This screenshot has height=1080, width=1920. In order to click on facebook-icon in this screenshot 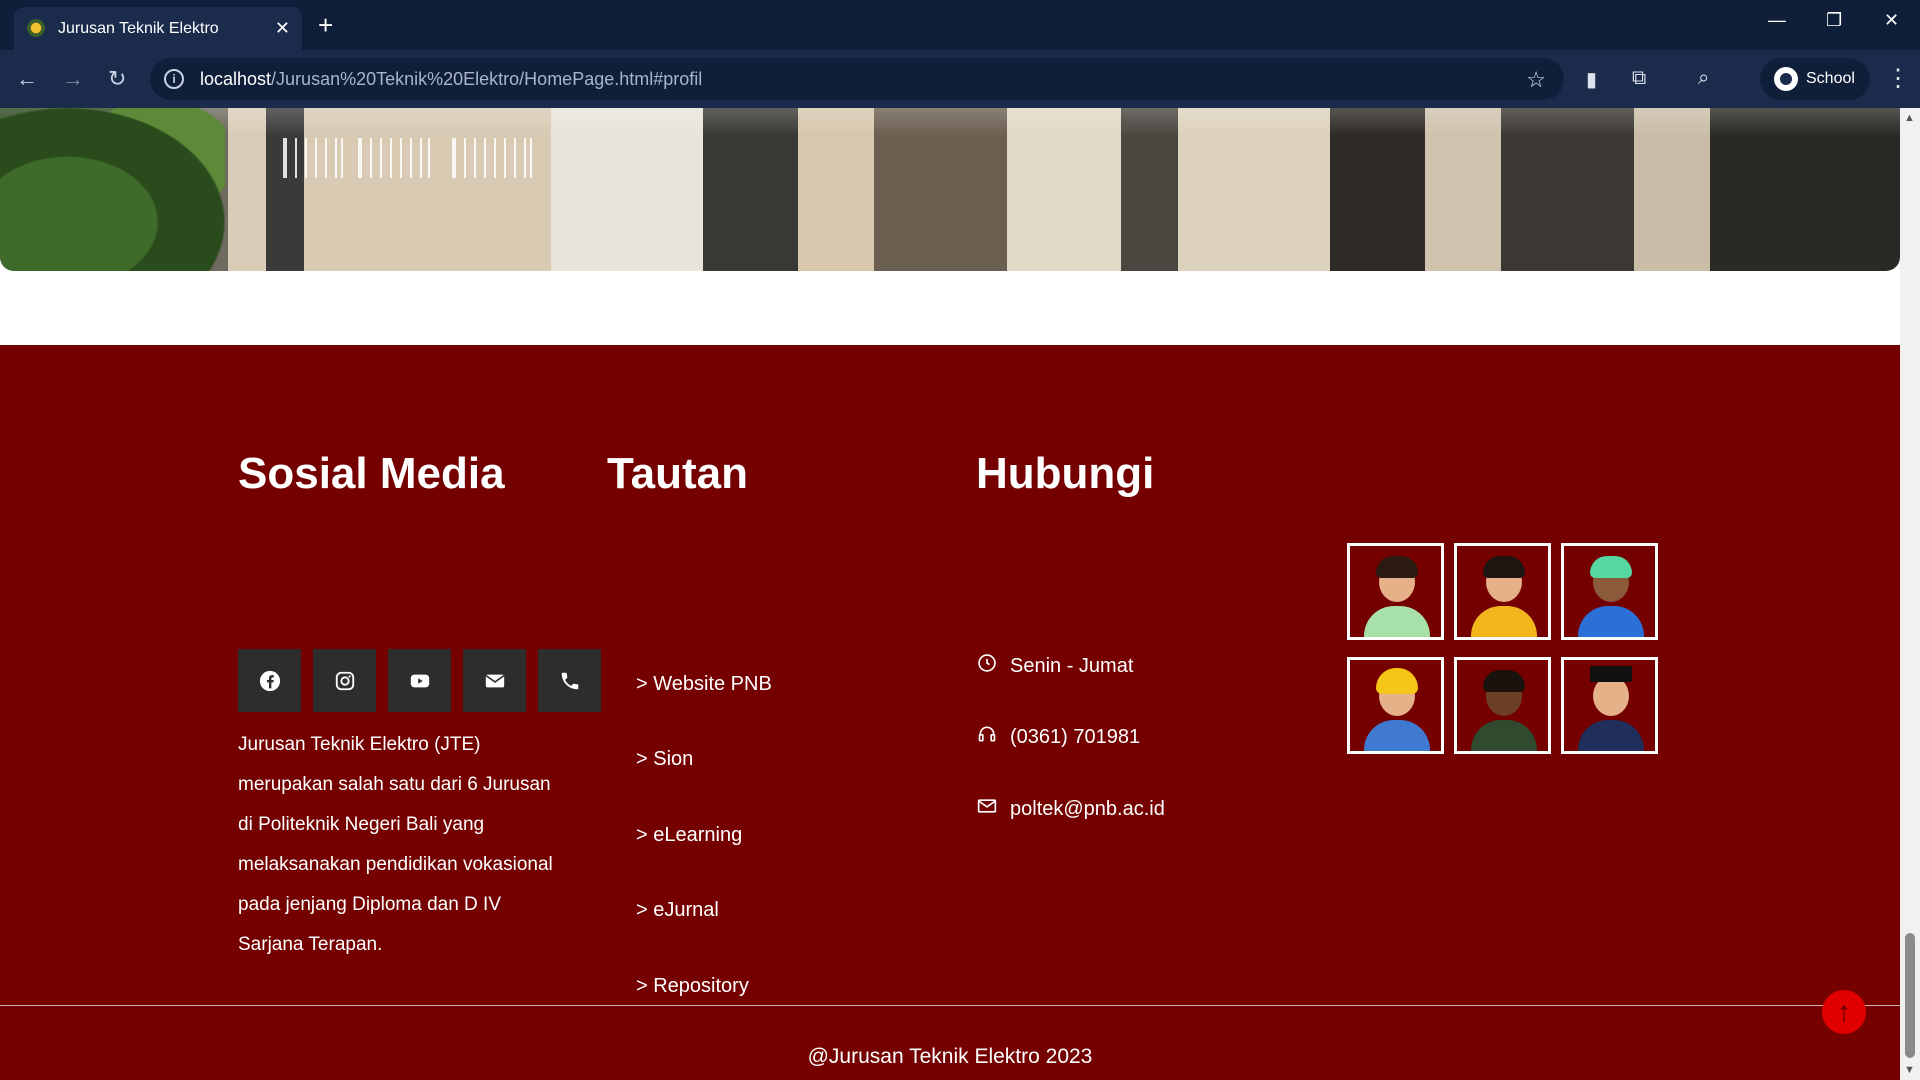, I will do `click(269, 680)`.